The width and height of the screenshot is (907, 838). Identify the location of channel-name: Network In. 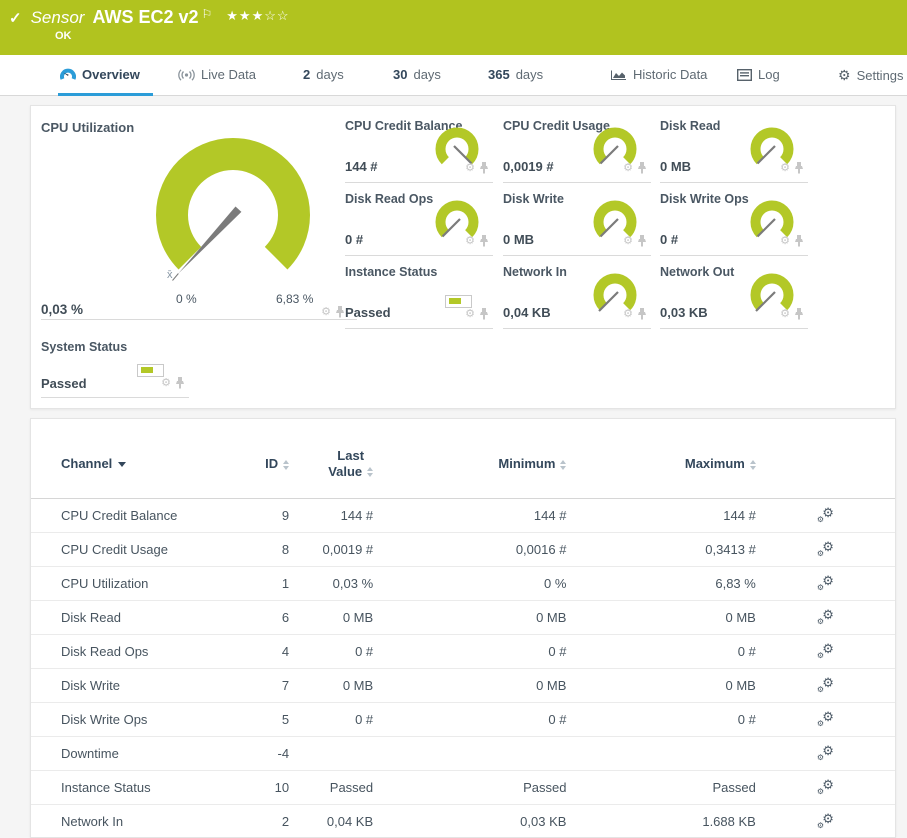
(92, 821).